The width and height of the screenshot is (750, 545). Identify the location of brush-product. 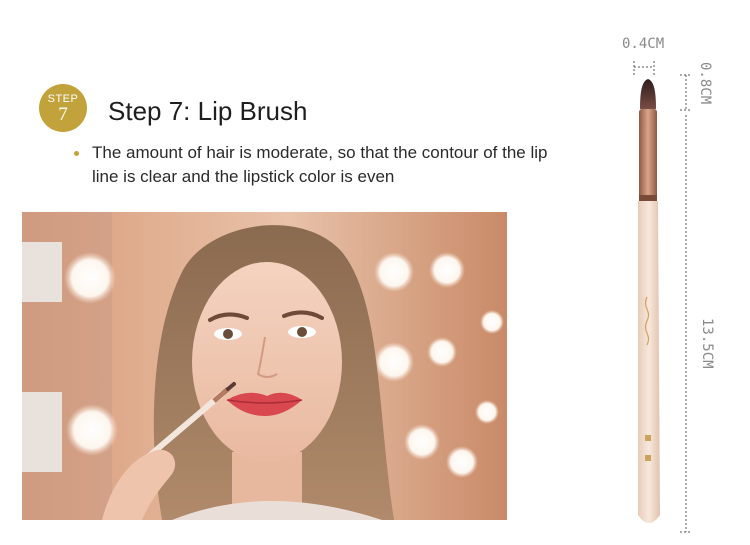
(660, 297).